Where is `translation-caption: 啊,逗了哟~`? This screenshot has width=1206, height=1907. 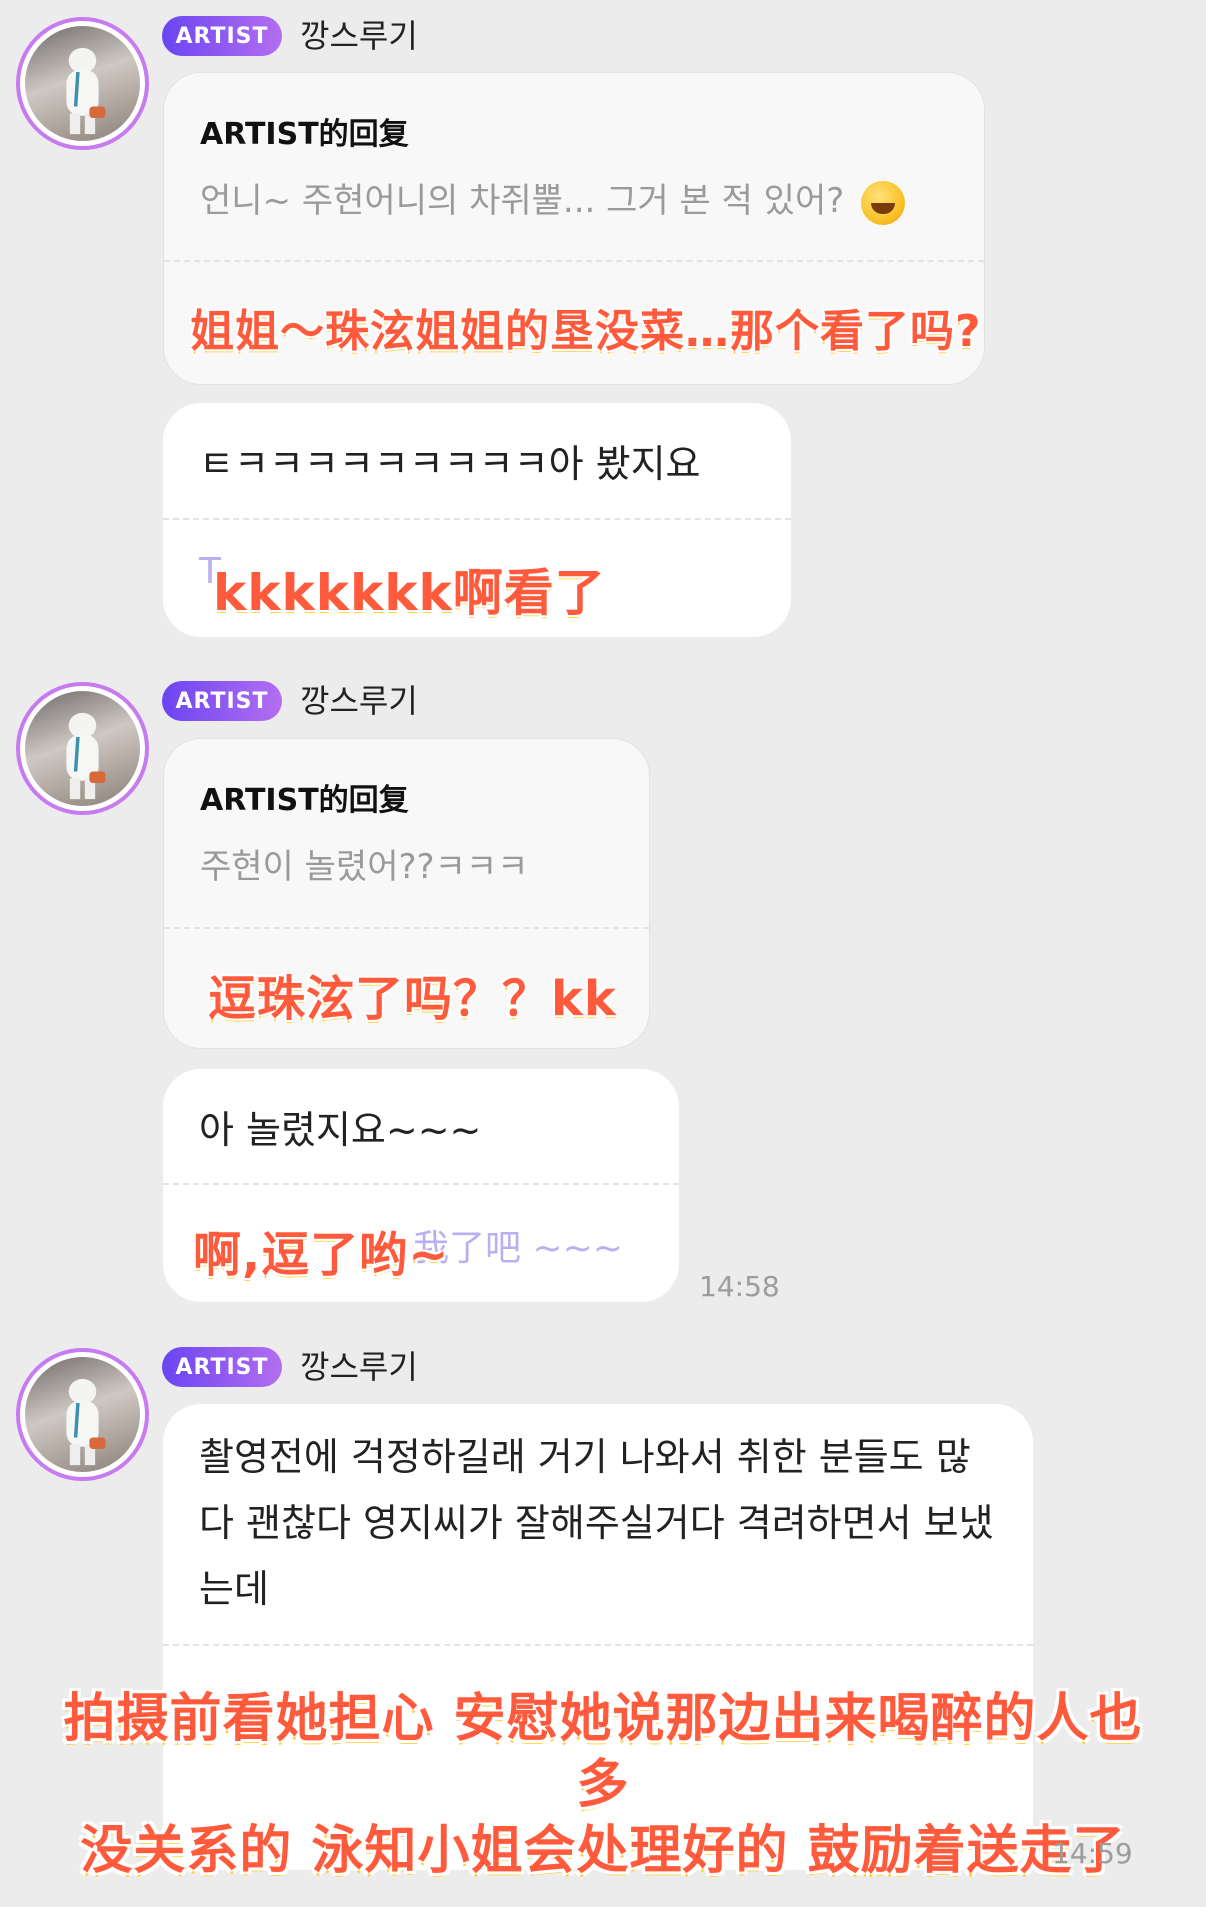 translation-caption: 啊,逗了哟~ is located at coordinates (321, 1255).